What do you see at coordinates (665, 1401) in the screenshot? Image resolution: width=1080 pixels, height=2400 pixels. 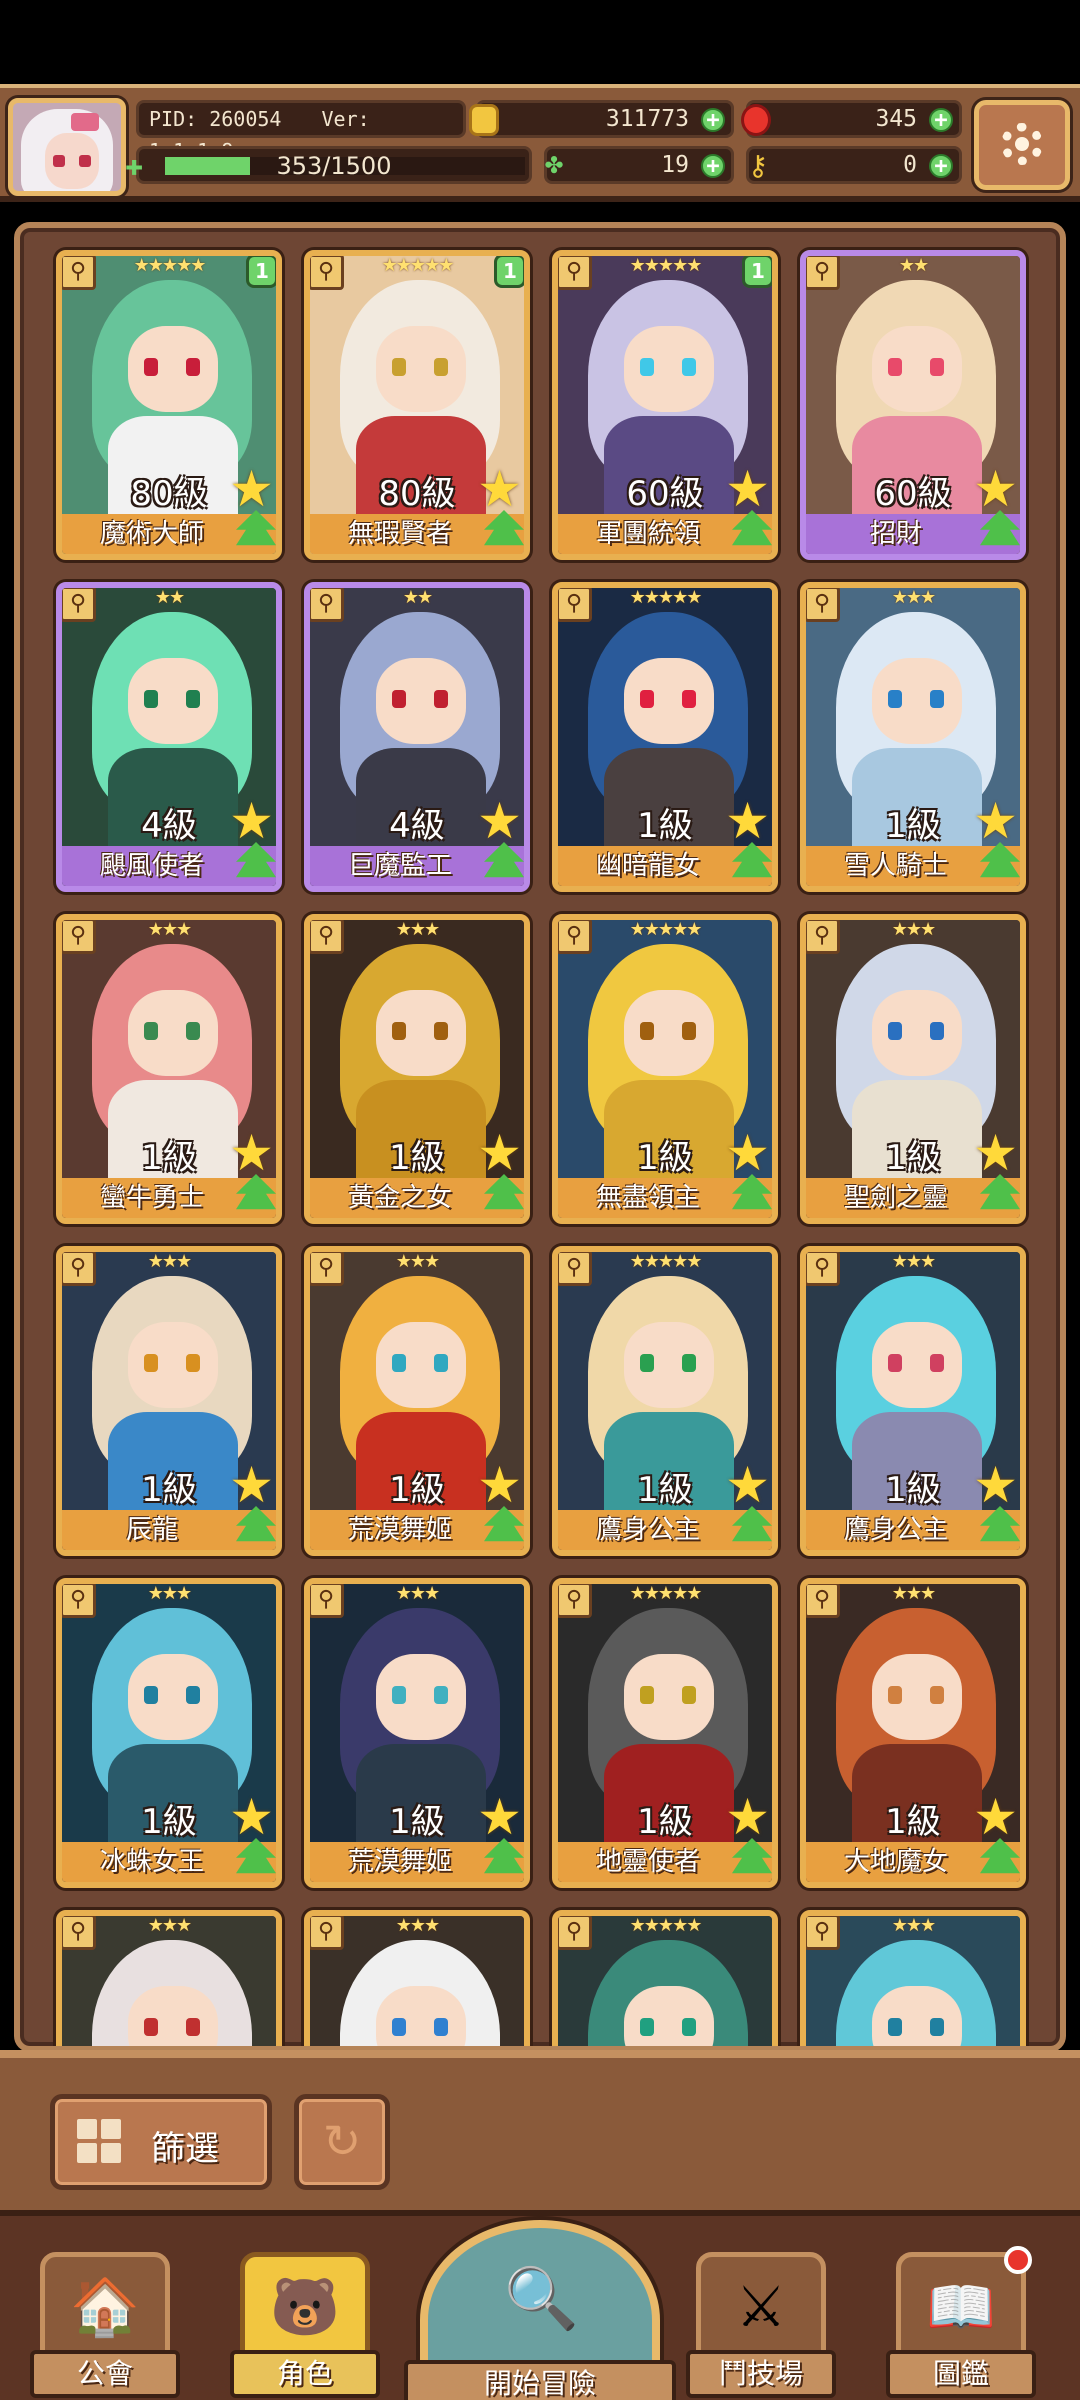 I see `character-card: ★★★★★ ⚲ 1級 ★ 鷹身公主` at bounding box center [665, 1401].